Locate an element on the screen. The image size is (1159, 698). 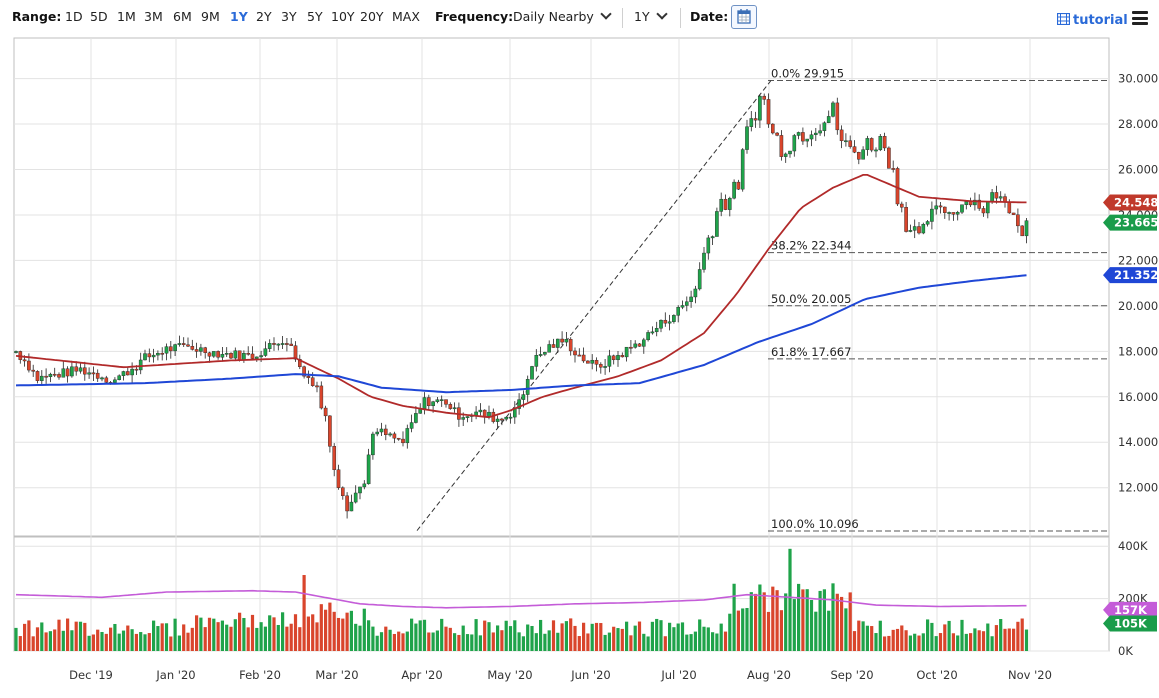
y-tick-label: 30.000 is located at coordinates (1138, 79).